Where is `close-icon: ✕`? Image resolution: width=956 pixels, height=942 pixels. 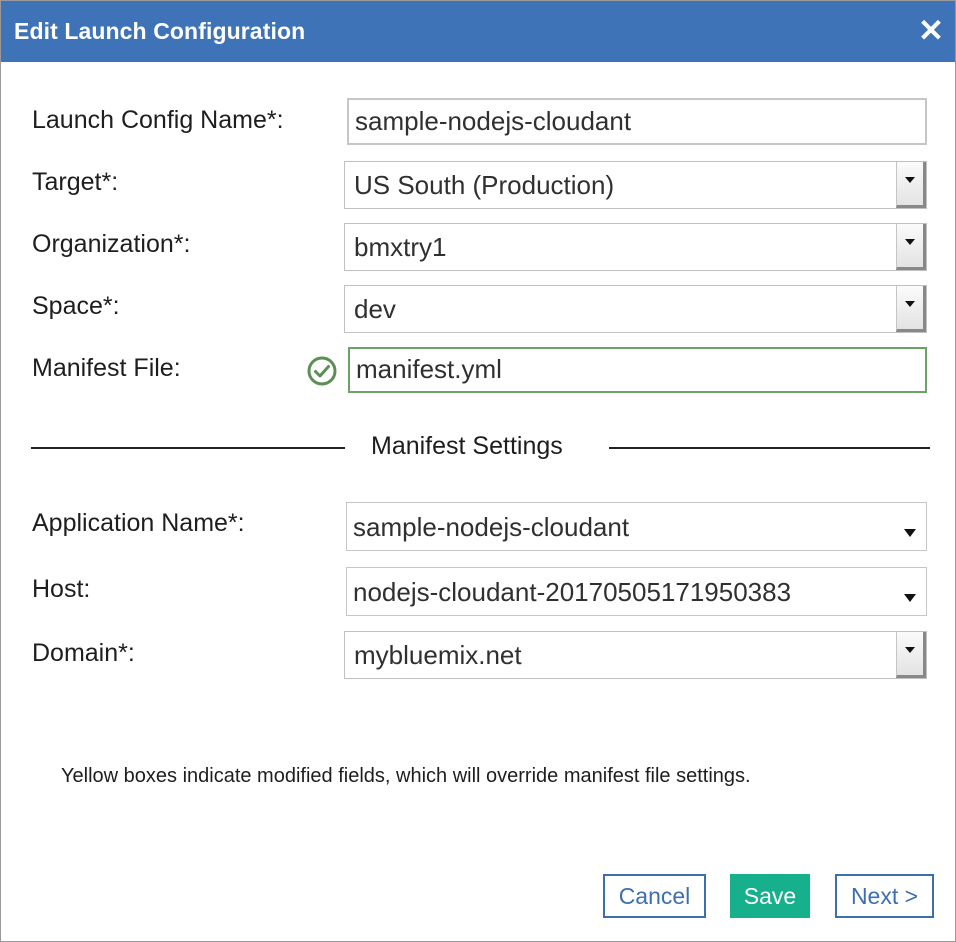 close-icon: ✕ is located at coordinates (931, 31).